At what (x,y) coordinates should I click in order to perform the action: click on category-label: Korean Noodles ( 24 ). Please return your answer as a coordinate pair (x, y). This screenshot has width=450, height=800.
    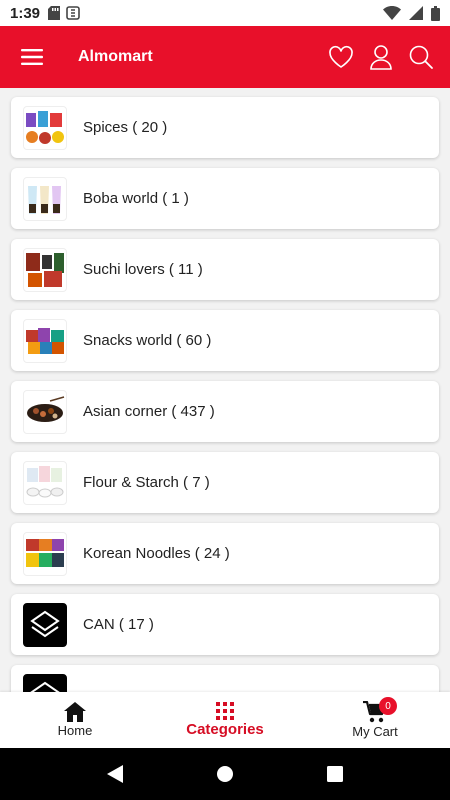
    Looking at the image, I should click on (156, 553).